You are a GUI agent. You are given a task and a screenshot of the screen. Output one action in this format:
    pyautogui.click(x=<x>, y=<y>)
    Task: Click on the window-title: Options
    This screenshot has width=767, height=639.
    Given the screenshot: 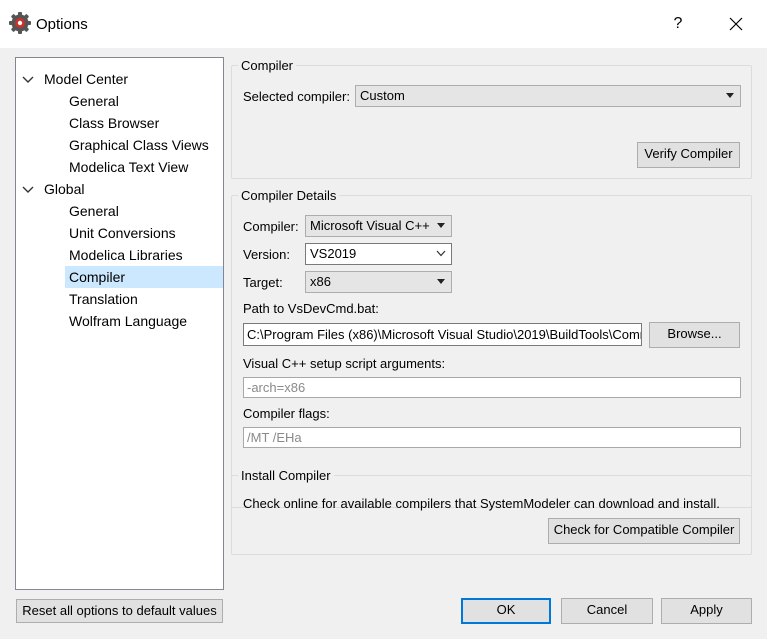 What is the action you would take?
    pyautogui.click(x=62, y=24)
    